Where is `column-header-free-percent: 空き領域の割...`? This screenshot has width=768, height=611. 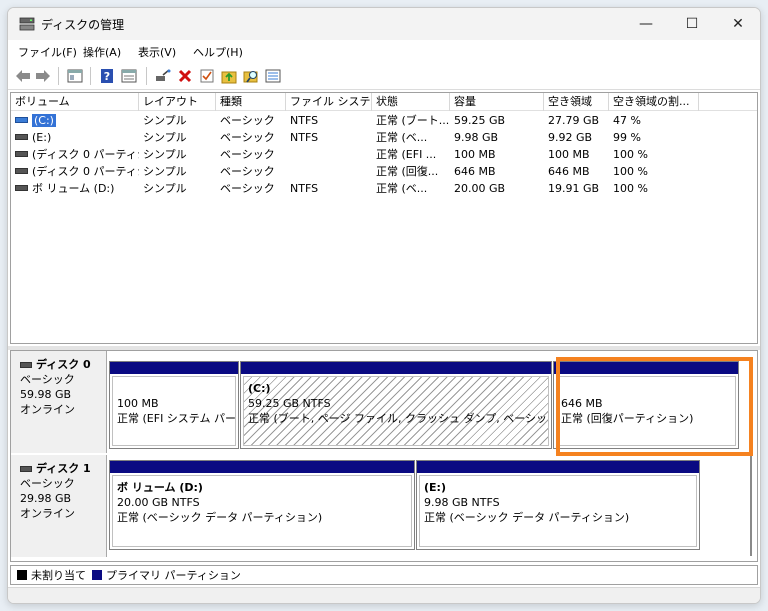
column-header-free-percent: 空き領域の割... is located at coordinates (654, 102).